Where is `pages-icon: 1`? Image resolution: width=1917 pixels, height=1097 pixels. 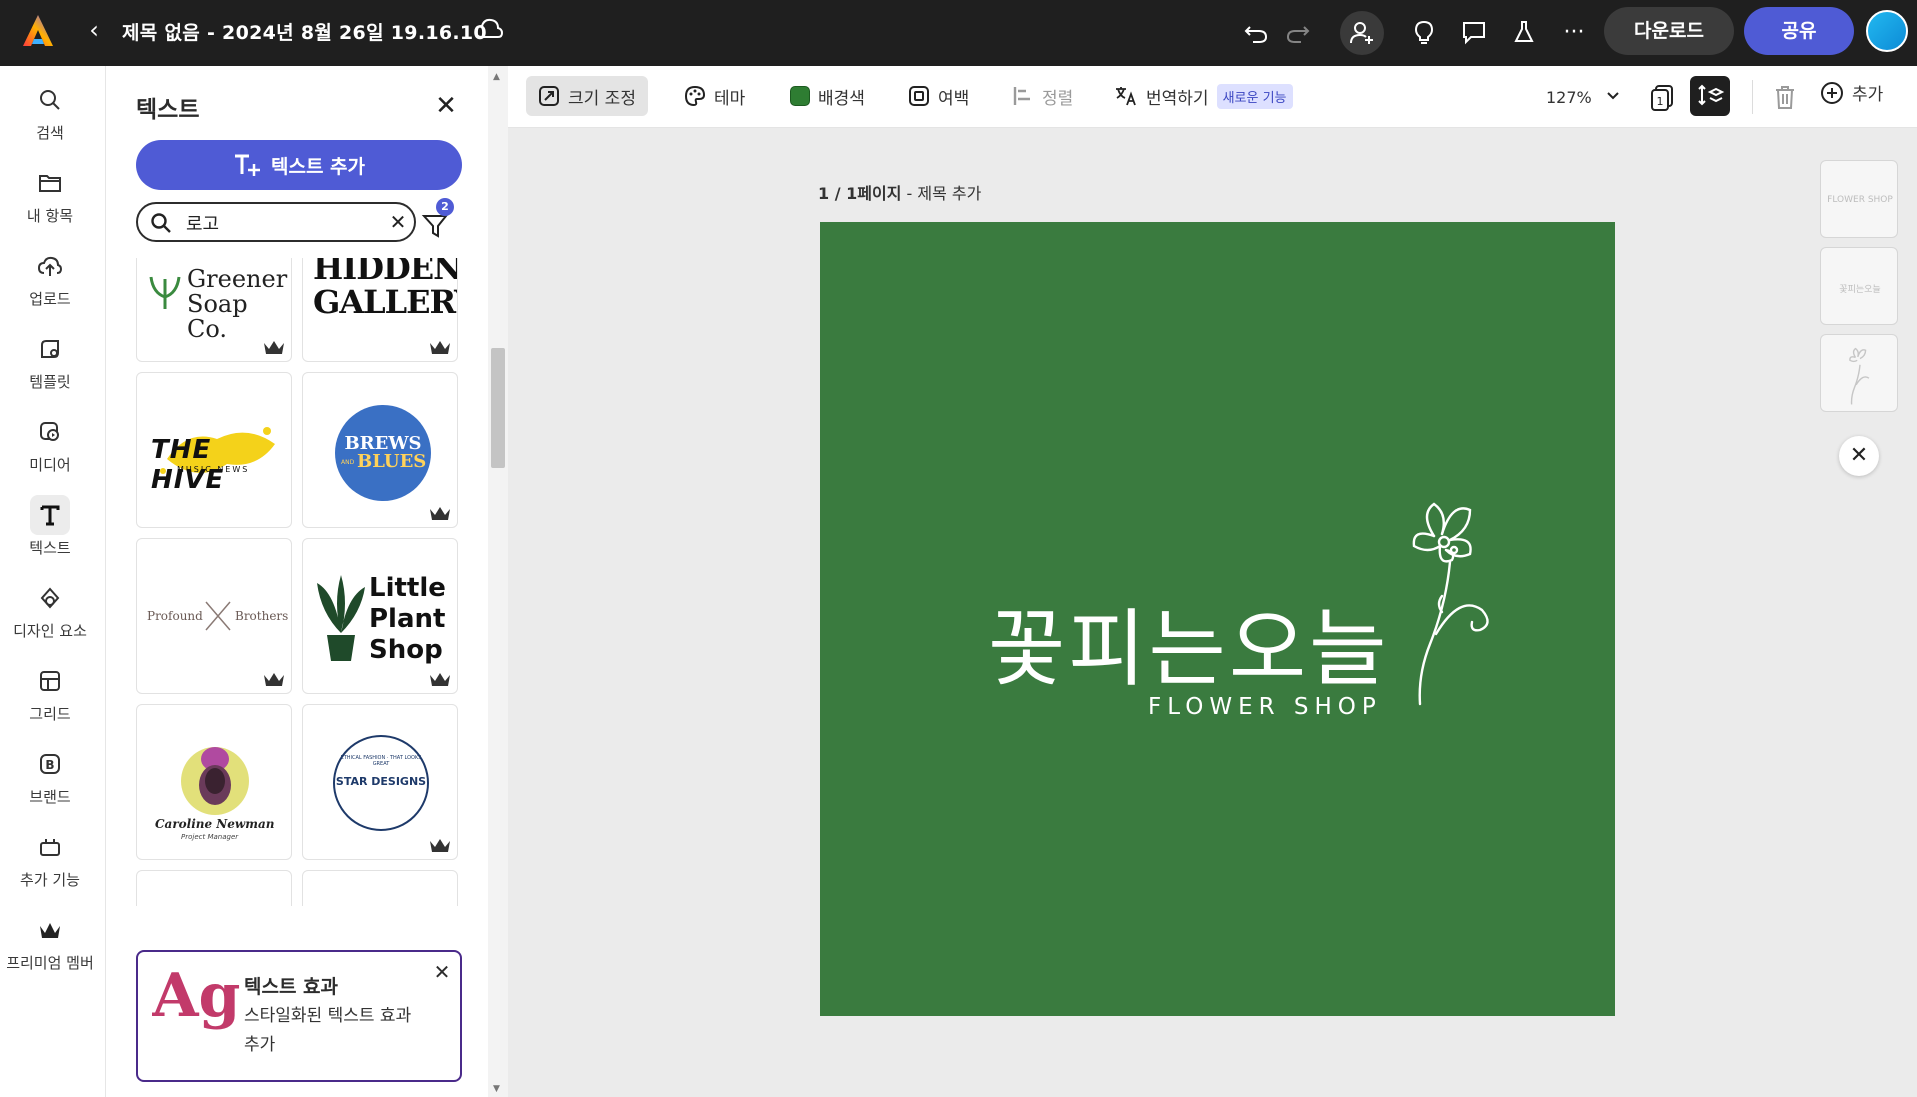 pages-icon: 1 is located at coordinates (1663, 97).